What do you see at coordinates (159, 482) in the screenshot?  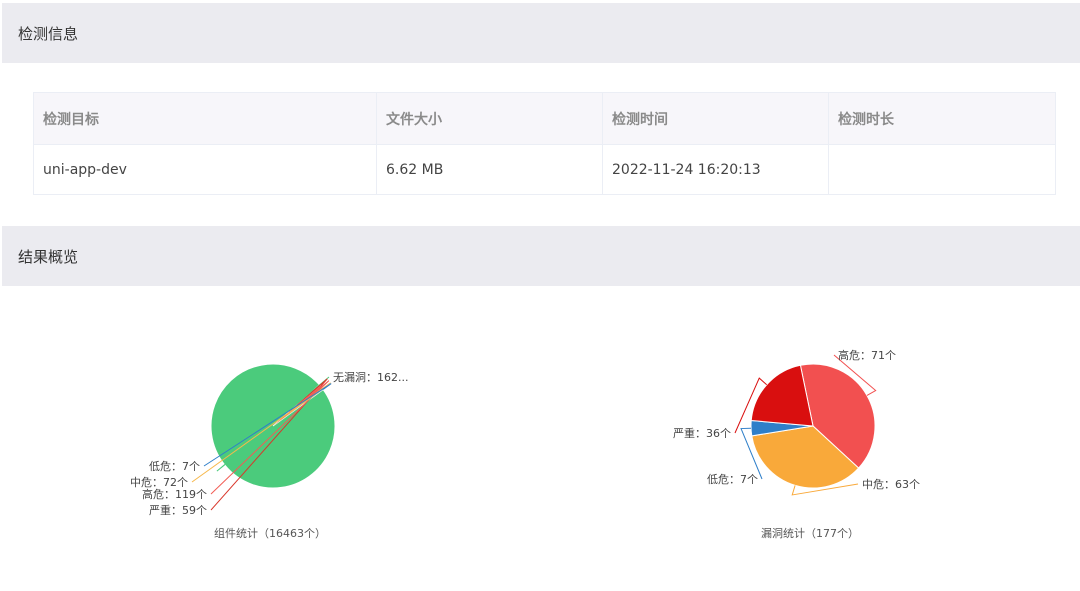 I see `chart1-label-3: 中危：72个` at bounding box center [159, 482].